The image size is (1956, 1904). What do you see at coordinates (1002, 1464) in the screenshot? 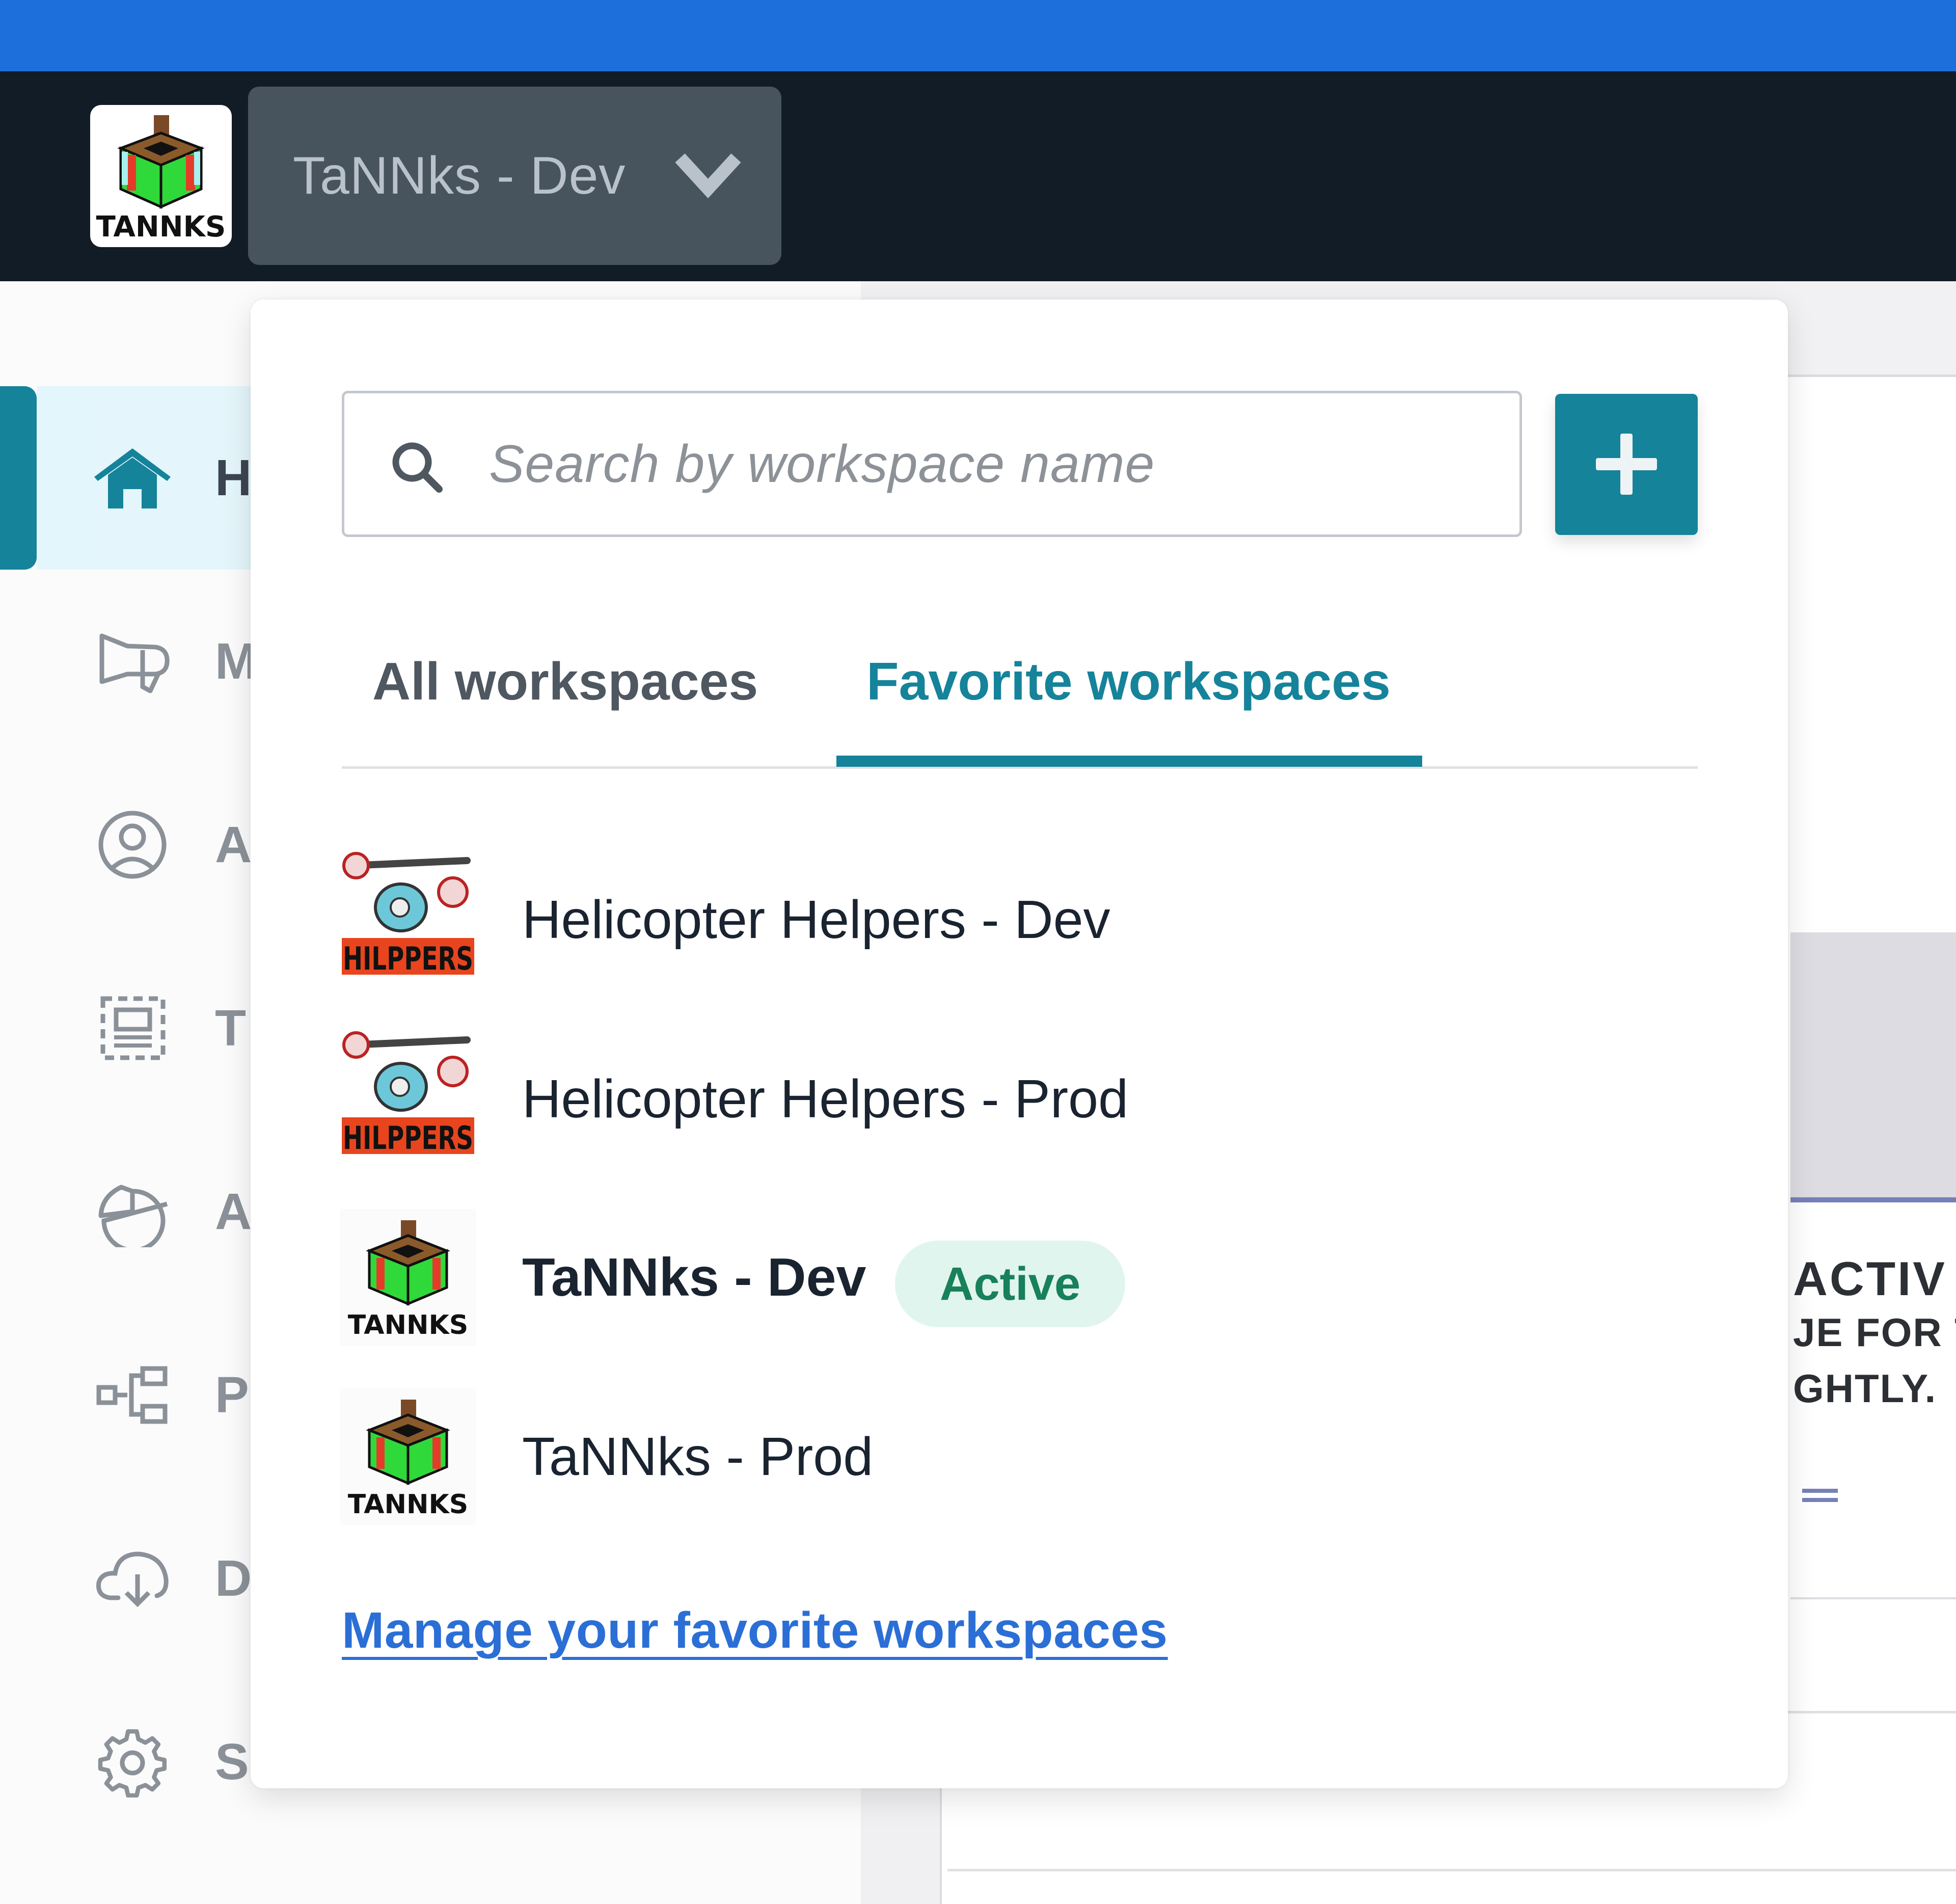
I see `workspace-list-item: TANNKS TaNNks - Prod` at bounding box center [1002, 1464].